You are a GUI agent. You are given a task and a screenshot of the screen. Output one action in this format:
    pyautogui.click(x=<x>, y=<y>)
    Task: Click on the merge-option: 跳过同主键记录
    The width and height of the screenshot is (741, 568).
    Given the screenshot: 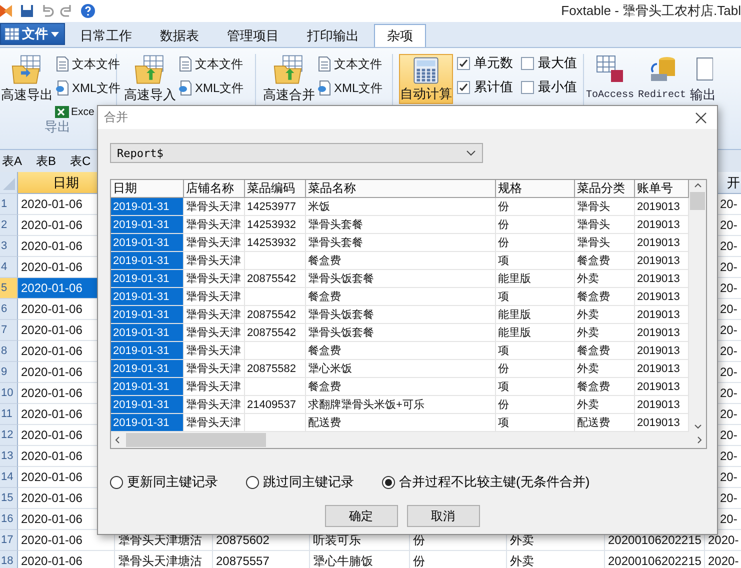 What is the action you would take?
    pyautogui.click(x=300, y=482)
    